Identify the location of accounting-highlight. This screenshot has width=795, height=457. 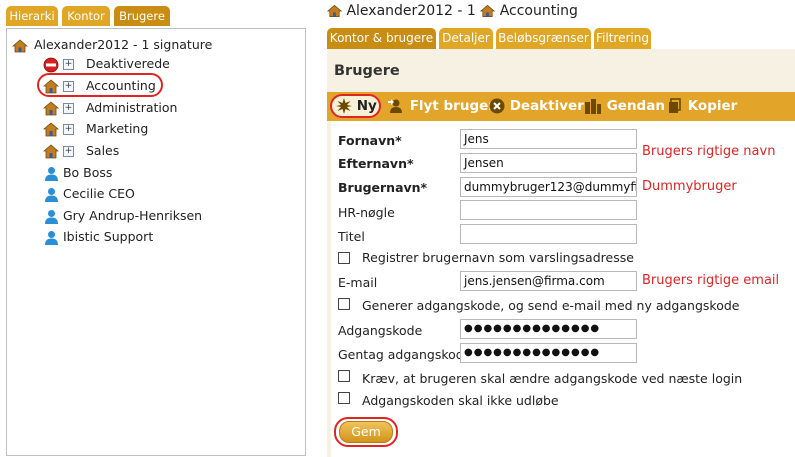
(100, 85).